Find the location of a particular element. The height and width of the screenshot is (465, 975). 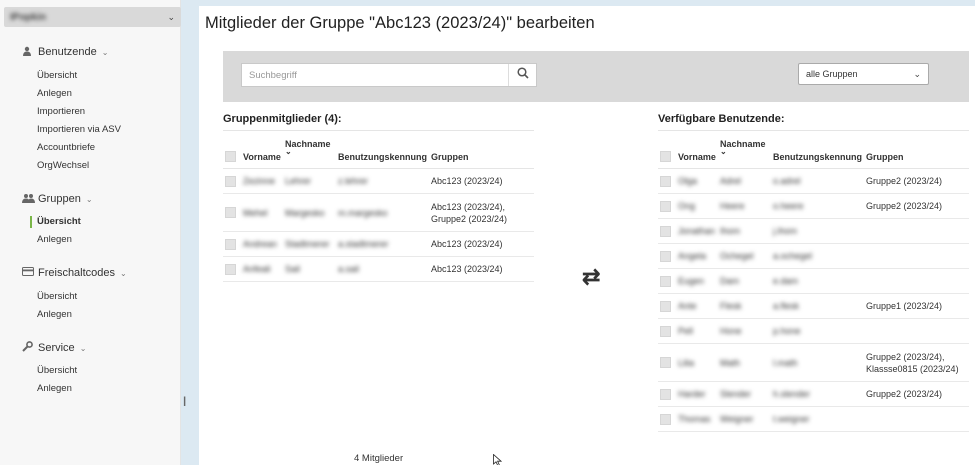

search-button is located at coordinates (522, 75).